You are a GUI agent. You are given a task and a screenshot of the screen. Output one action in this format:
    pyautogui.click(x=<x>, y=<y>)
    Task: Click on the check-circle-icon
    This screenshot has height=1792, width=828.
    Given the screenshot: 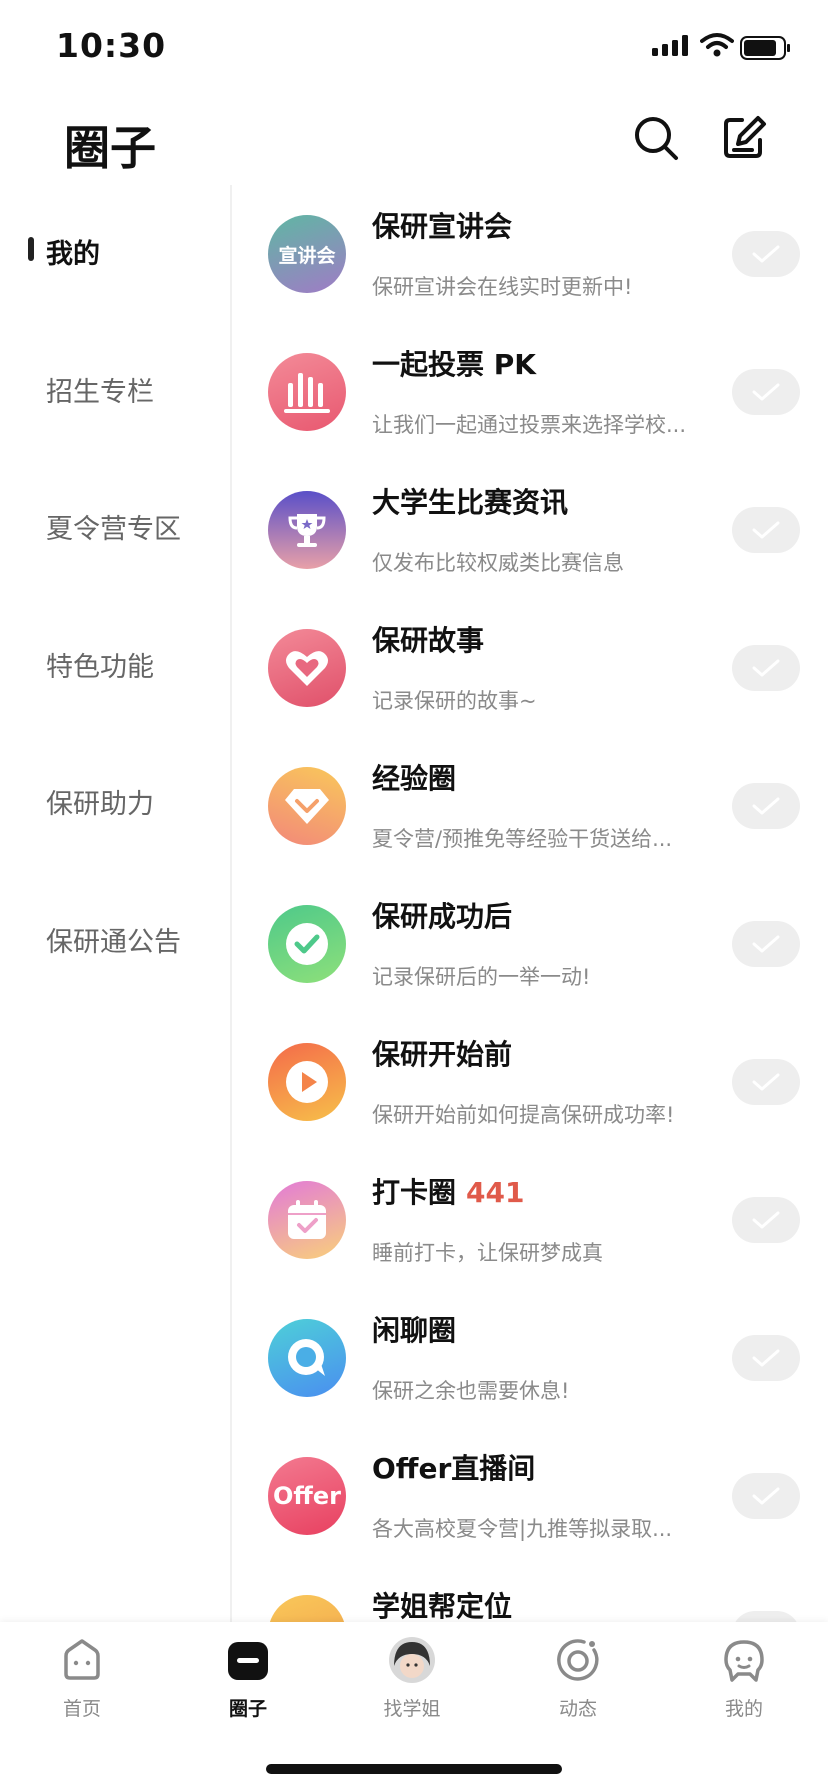 What is the action you would take?
    pyautogui.click(x=307, y=944)
    